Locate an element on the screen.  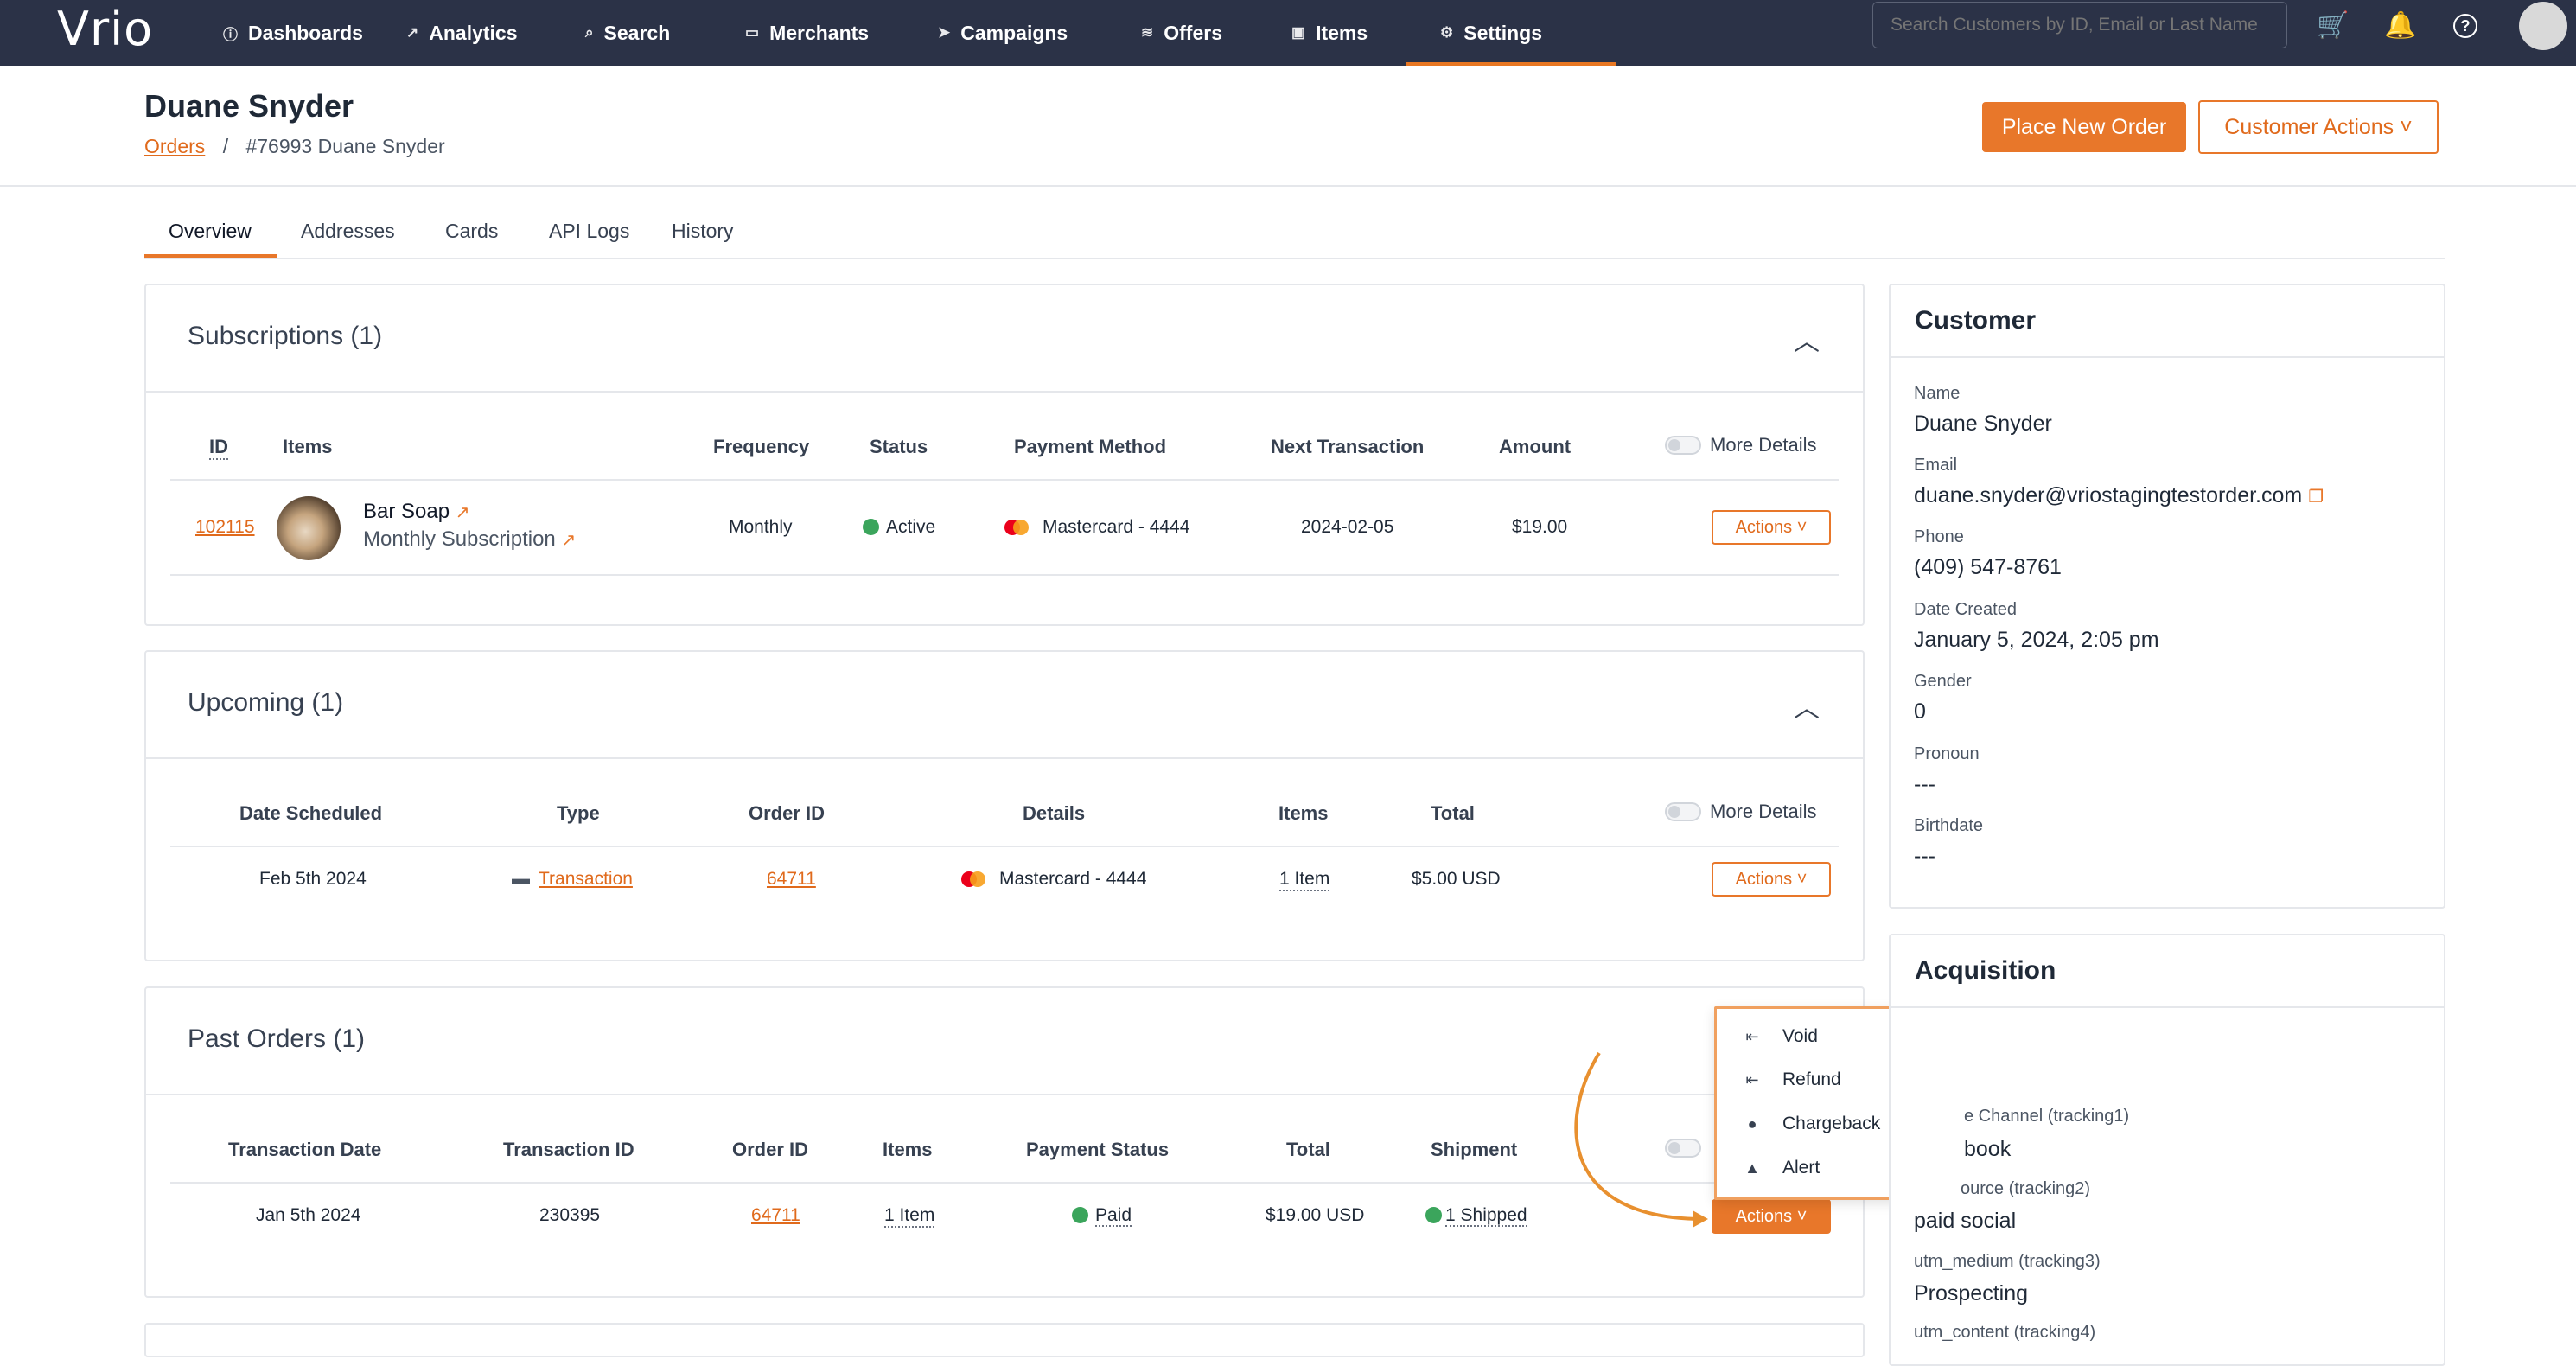
upcoming-actions-button: Actions ˅ is located at coordinates (1771, 879).